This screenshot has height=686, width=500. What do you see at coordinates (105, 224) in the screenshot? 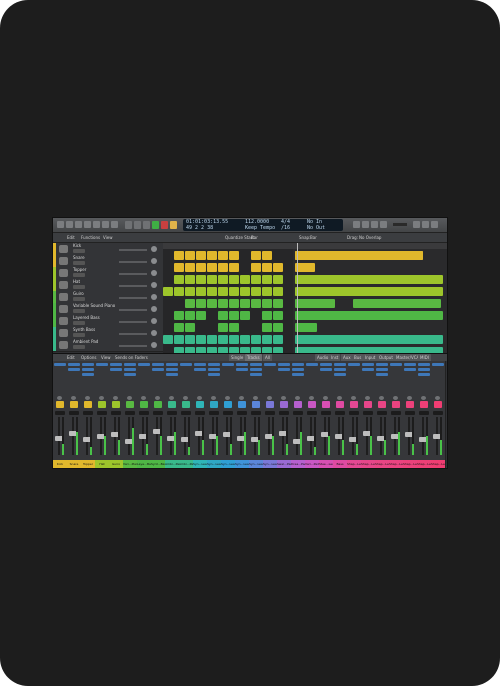
I see `mixer-icon` at bounding box center [105, 224].